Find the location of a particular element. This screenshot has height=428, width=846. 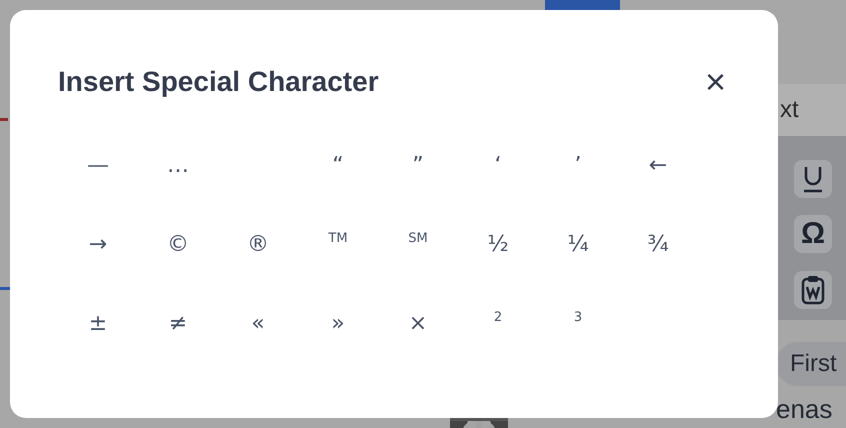

character-button: « is located at coordinates (258, 323).